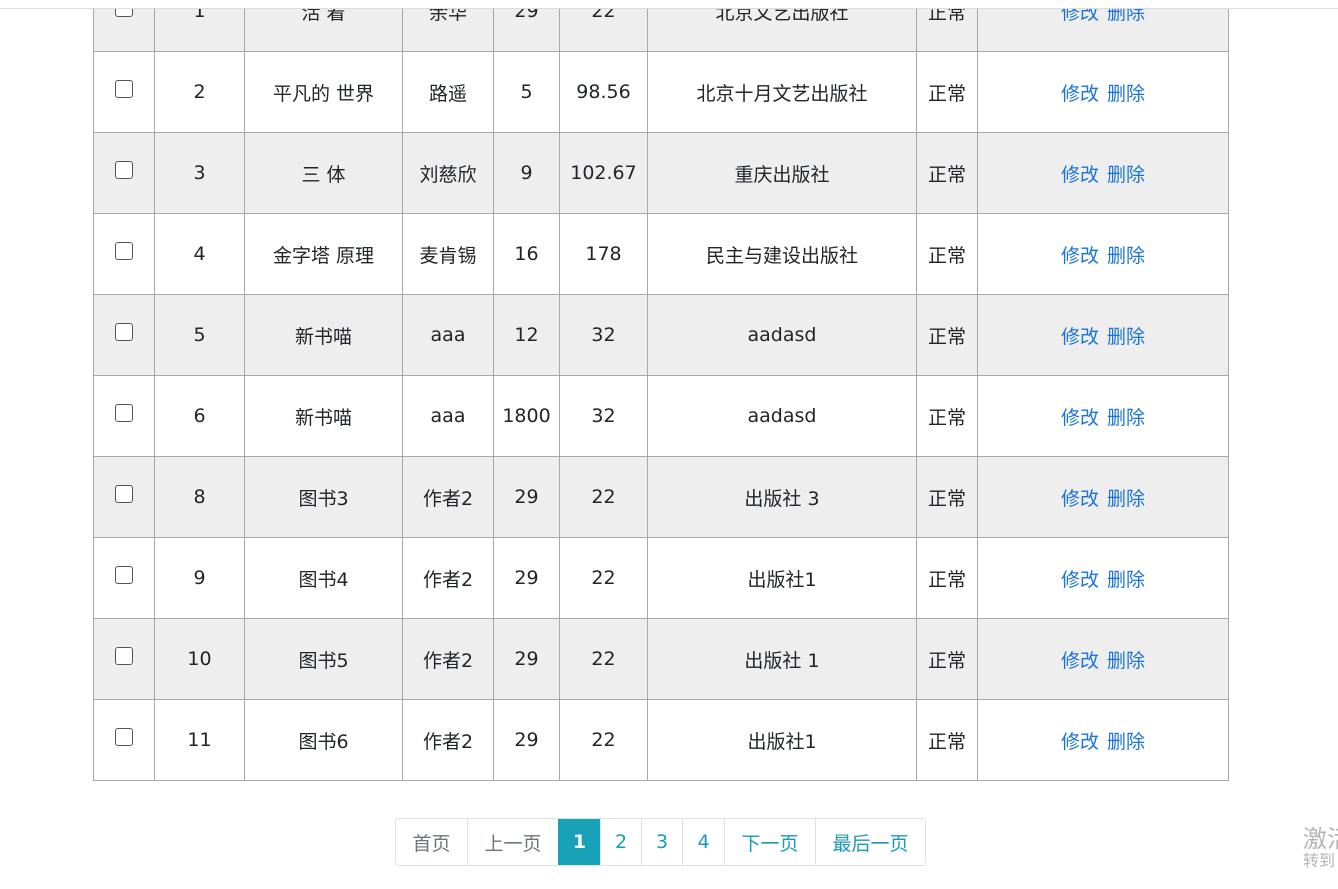  I want to click on page-4-button: 4, so click(703, 842).